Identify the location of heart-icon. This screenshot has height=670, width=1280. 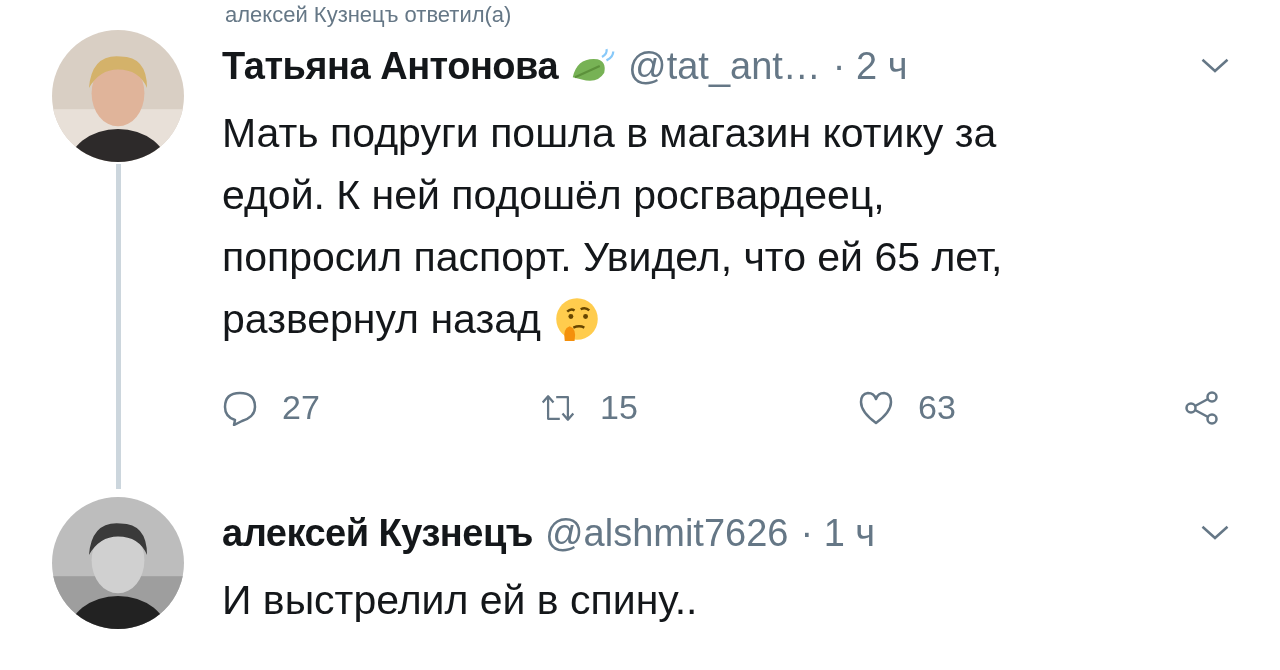
(876, 407).